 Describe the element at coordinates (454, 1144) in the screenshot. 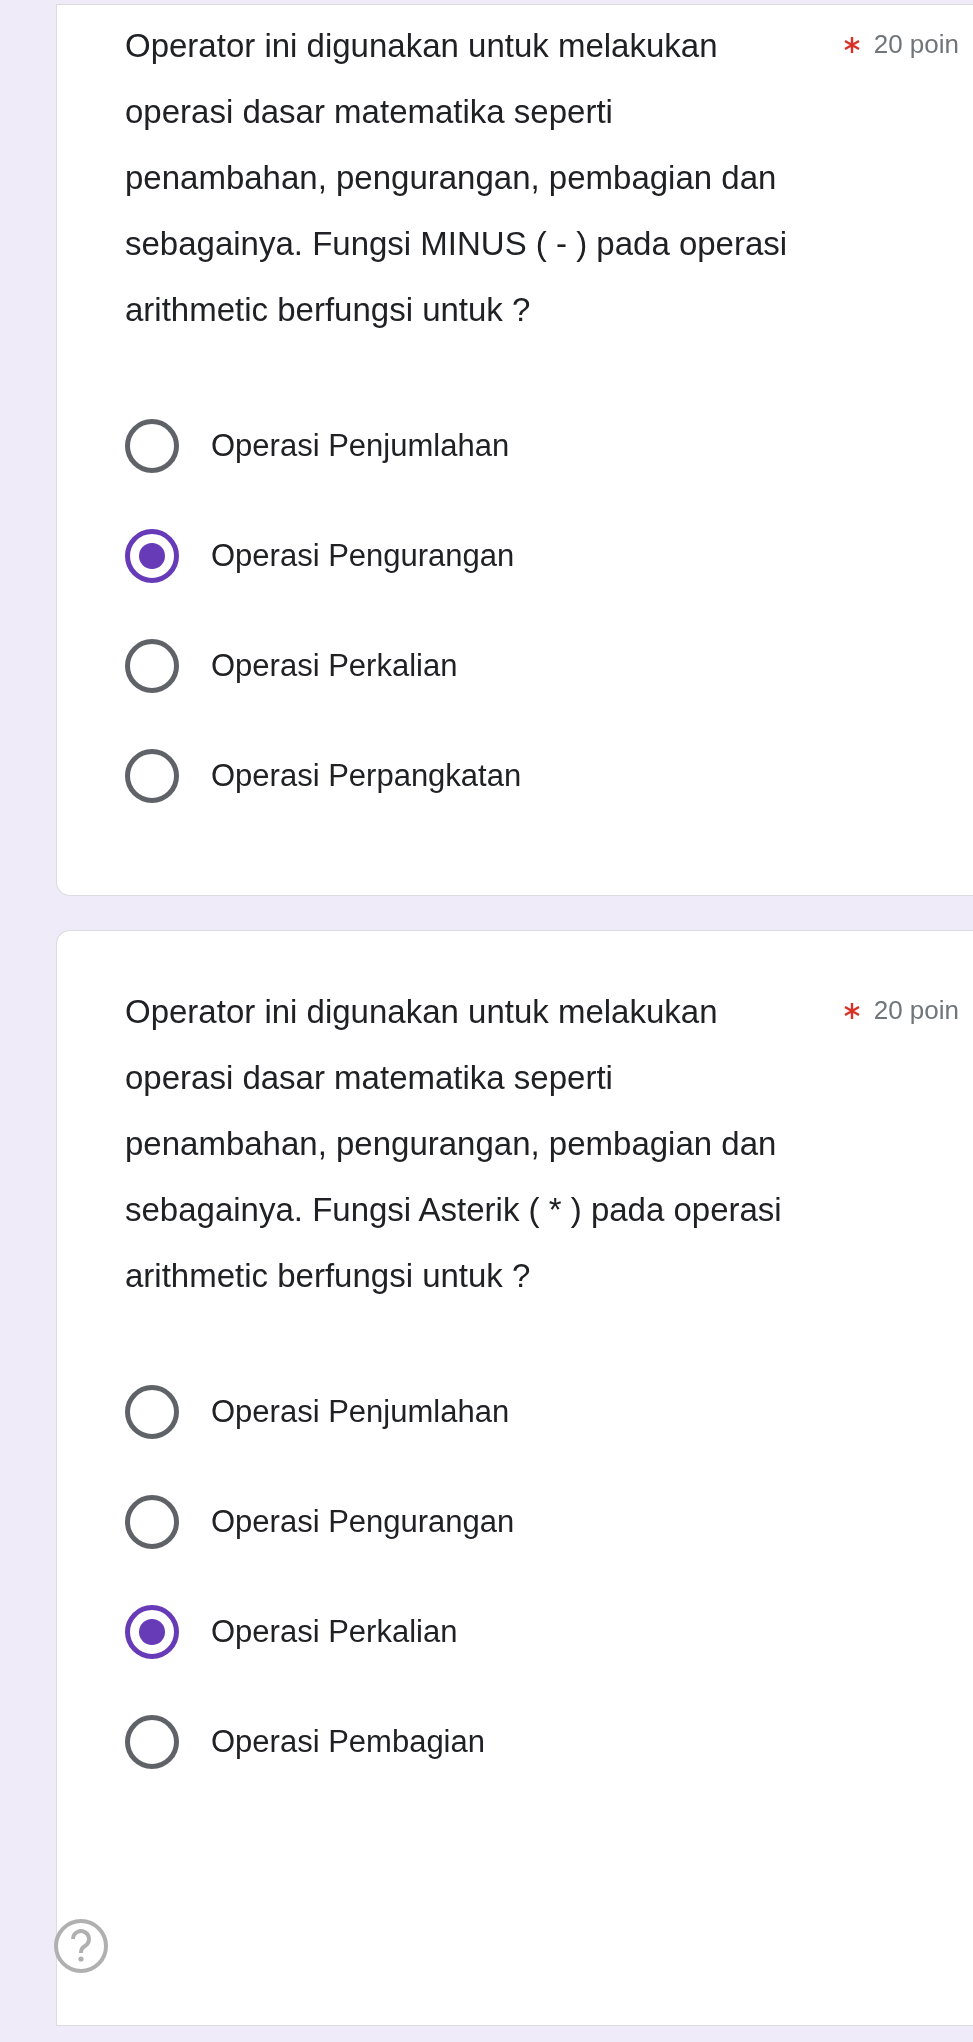

I see `question-text: Operator ini digunakan untuk melakukan operasi dasar matematika seperti penambahan, pengurangan, pembagian dan sebagainya. Fungsi Asterik ( * ) pada operasi arithmetic berfungsi untuk ?` at that location.